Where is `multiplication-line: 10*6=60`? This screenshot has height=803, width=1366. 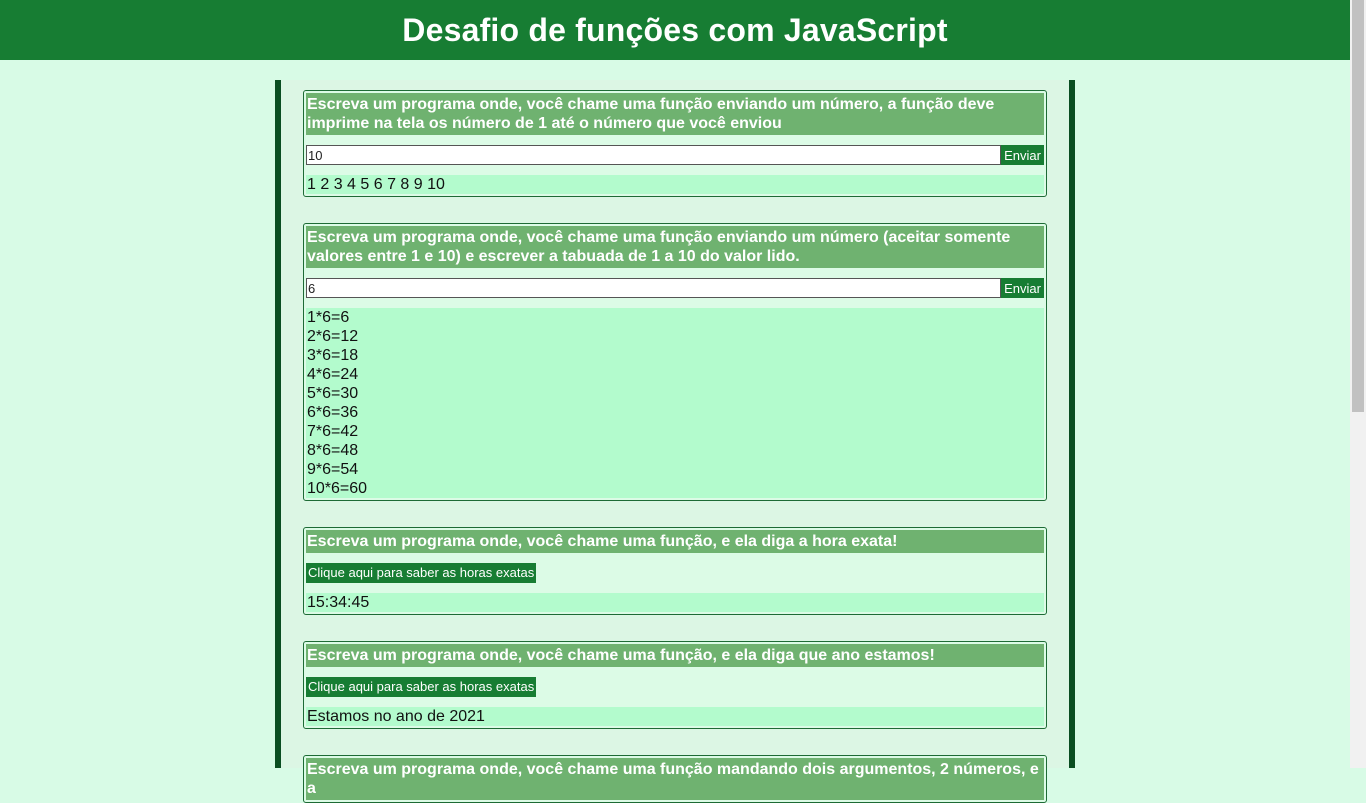
multiplication-line: 10*6=60 is located at coordinates (337, 488).